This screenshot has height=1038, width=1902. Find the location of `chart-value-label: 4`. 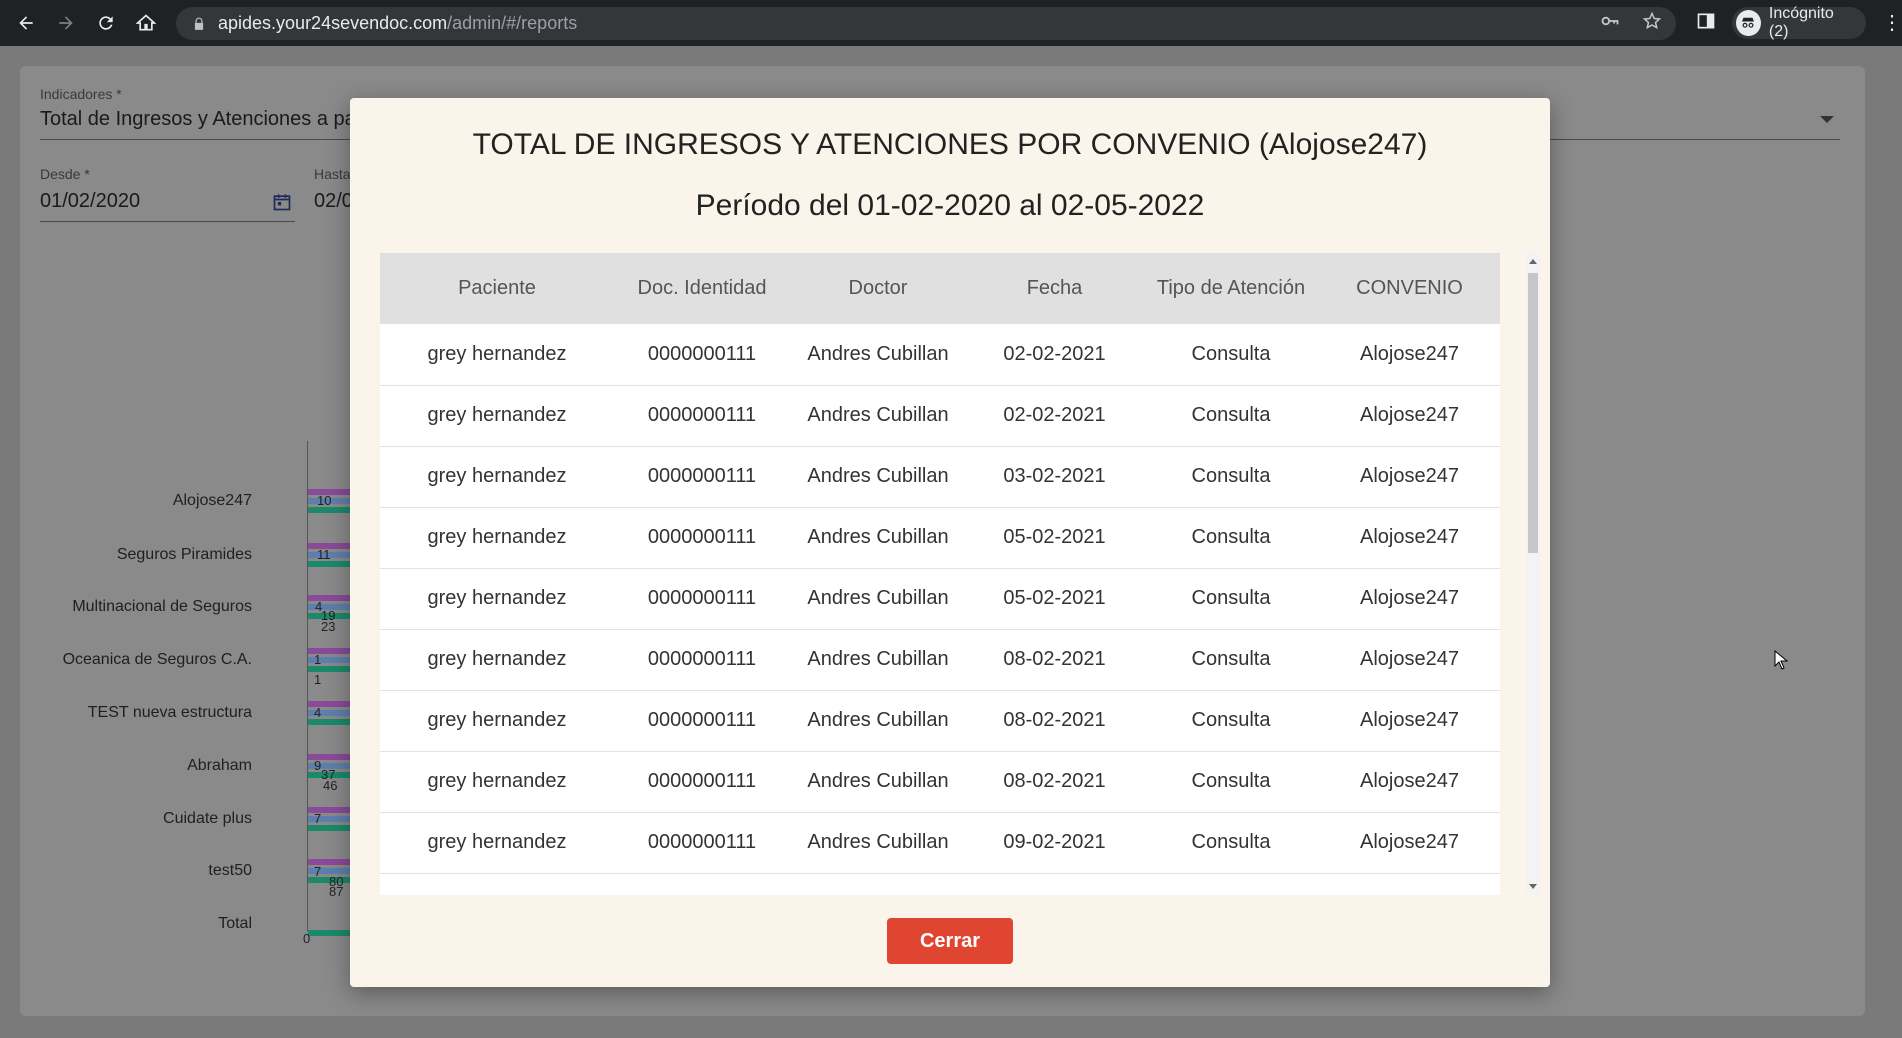

chart-value-label: 4 is located at coordinates (318, 712).